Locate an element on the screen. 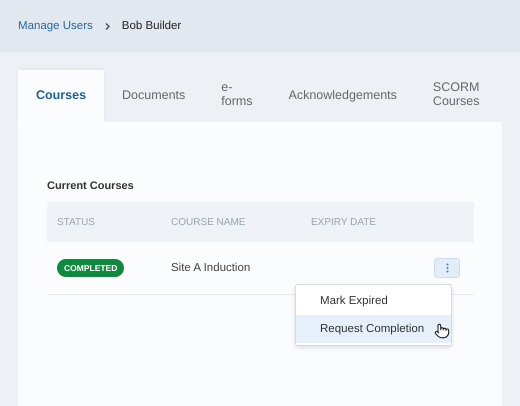  column-header: EXPIRY DATE is located at coordinates (344, 222).